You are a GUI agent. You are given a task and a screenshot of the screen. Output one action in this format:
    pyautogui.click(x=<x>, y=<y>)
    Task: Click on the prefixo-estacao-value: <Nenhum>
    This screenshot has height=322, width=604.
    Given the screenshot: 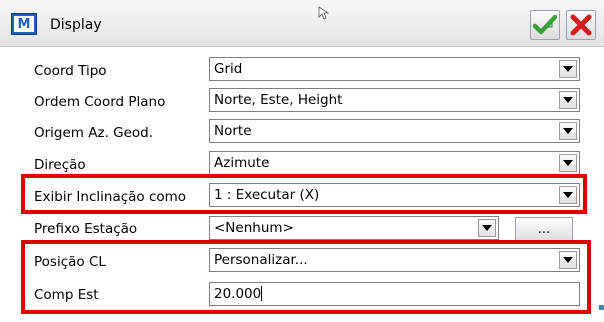 What is the action you would take?
    pyautogui.click(x=254, y=228)
    